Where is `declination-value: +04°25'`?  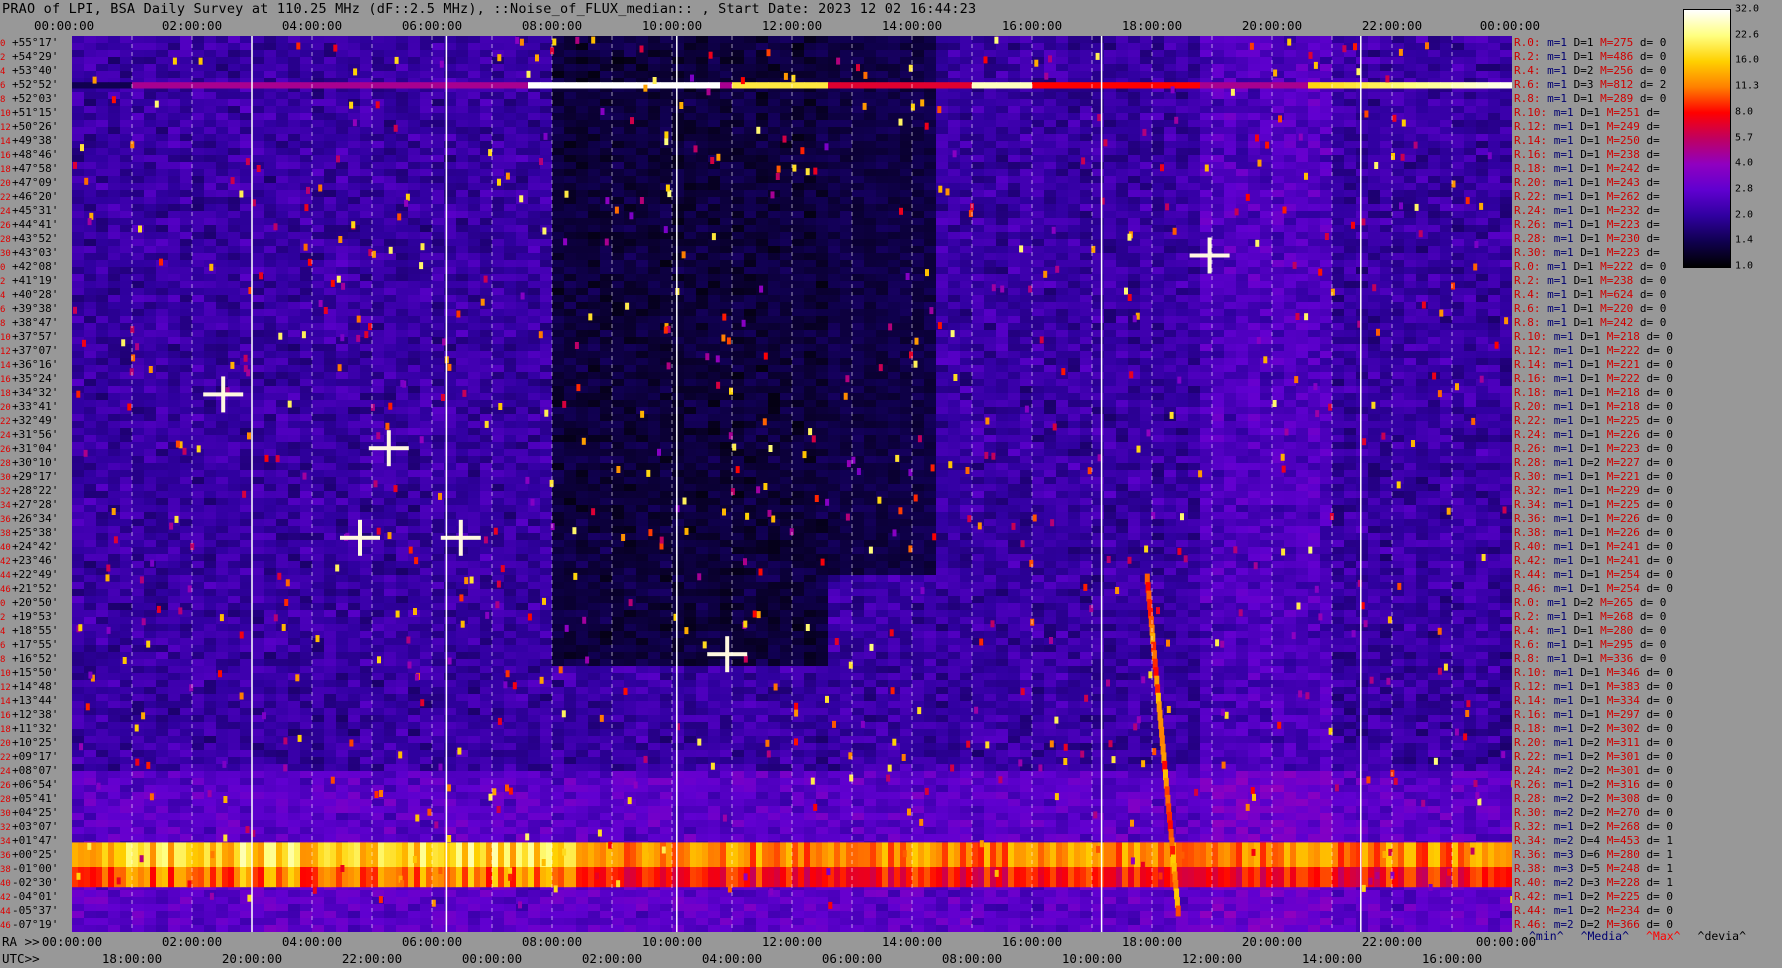 declination-value: +04°25' is located at coordinates (35, 812).